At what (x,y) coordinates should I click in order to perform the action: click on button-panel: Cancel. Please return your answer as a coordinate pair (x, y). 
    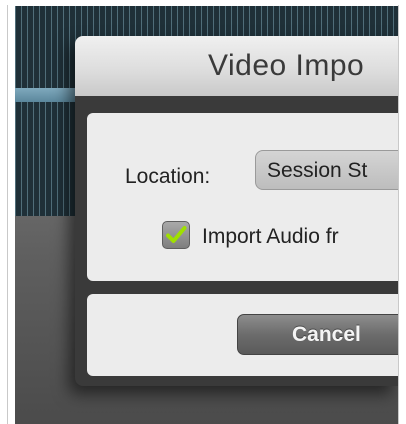
    Looking at the image, I should click on (242, 335).